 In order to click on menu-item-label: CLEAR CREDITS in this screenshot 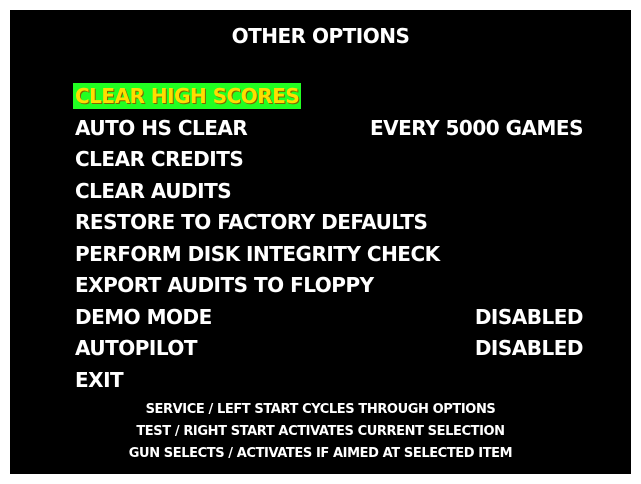, I will do `click(159, 159)`.